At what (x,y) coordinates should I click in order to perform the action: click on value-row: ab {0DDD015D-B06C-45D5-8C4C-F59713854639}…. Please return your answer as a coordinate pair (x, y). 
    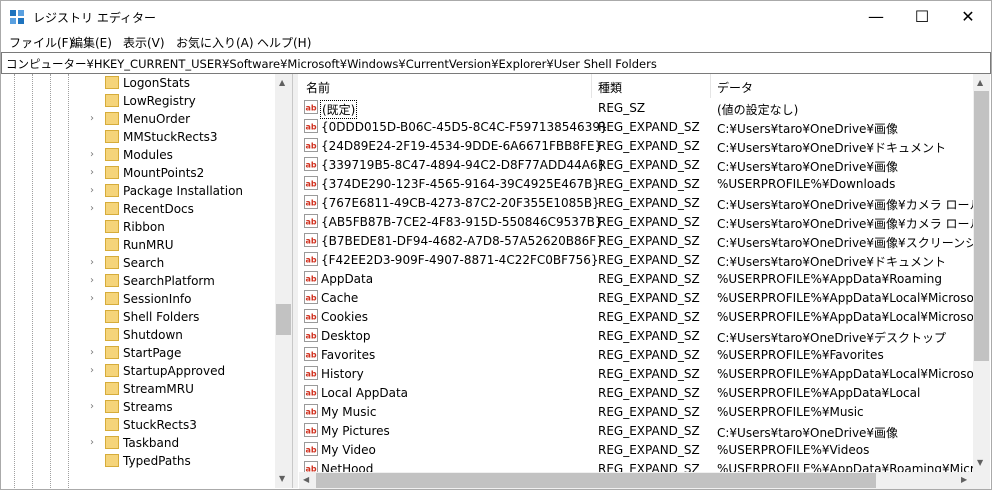
    Looking at the image, I should click on (636, 126).